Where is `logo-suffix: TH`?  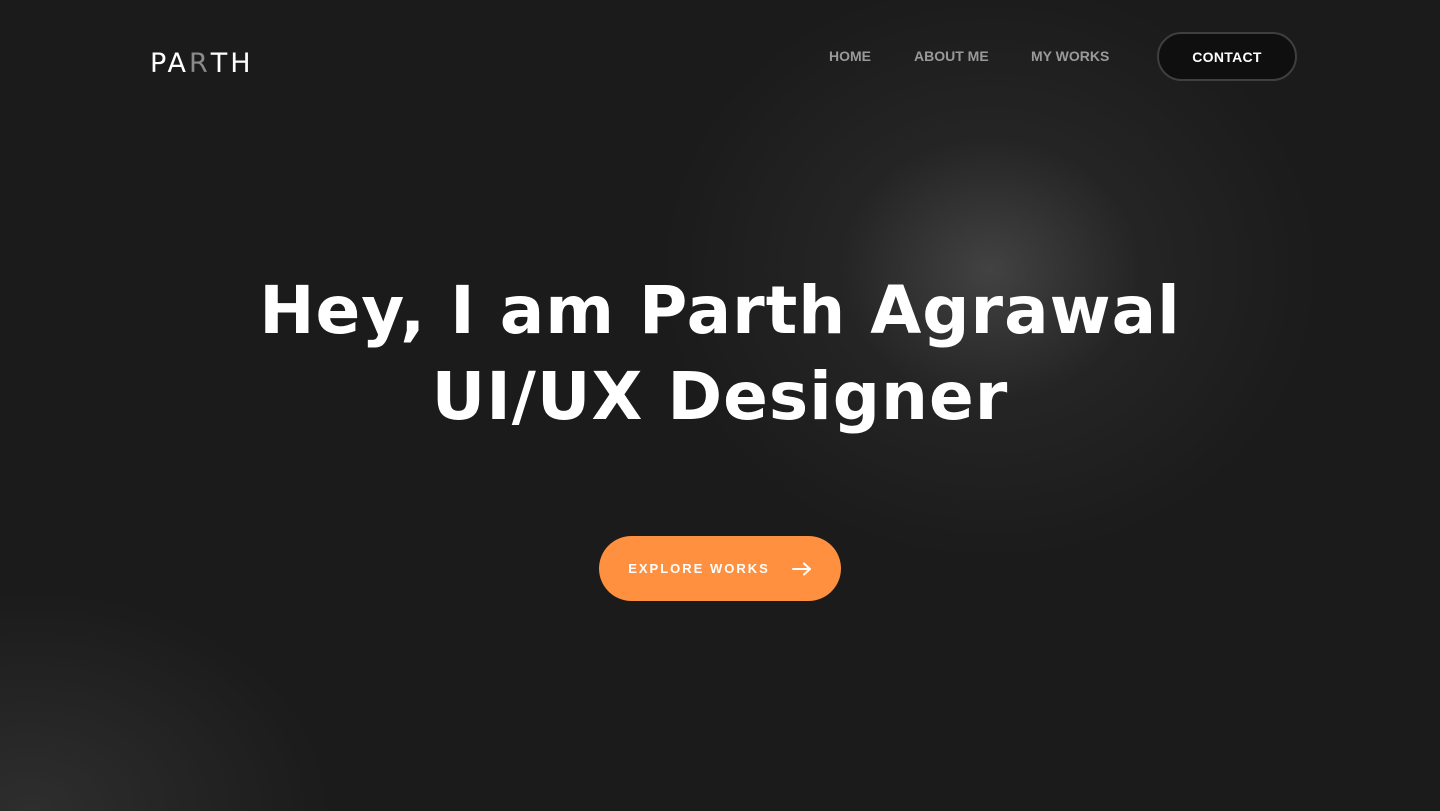 logo-suffix: TH is located at coordinates (232, 63).